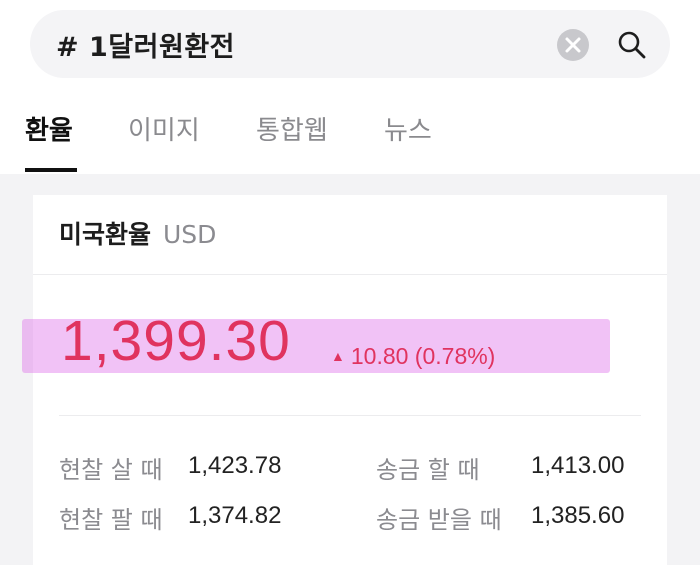 The image size is (700, 565). Describe the element at coordinates (423, 356) in the screenshot. I see `rate-change-value: 10.80 (0.78%)` at that location.